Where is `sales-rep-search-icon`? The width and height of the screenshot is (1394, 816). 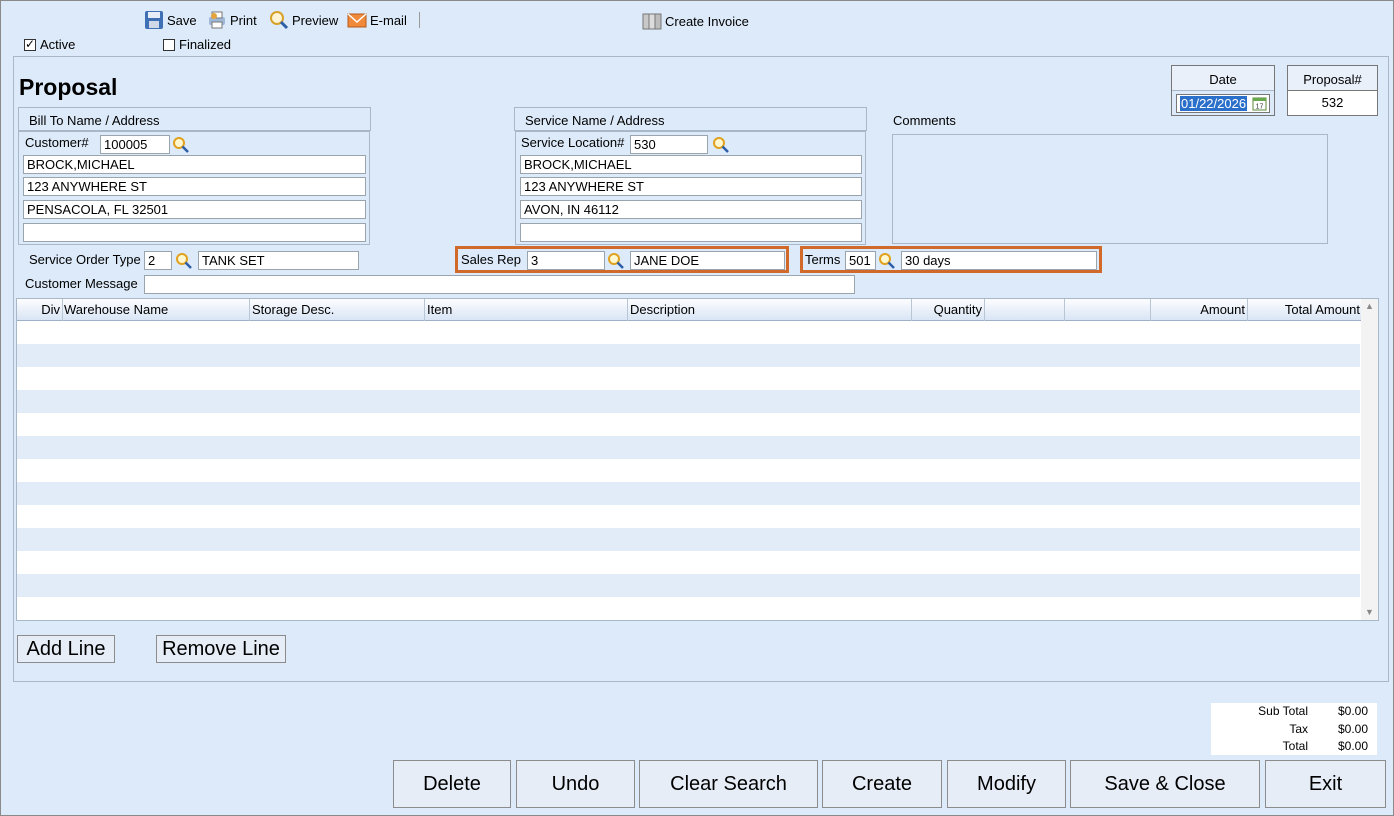 sales-rep-search-icon is located at coordinates (616, 261).